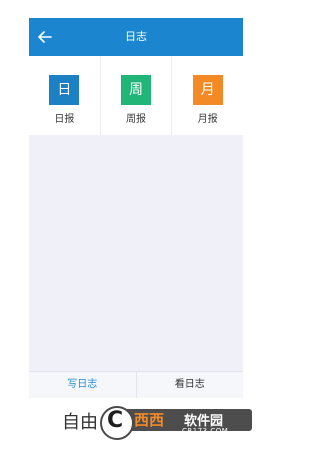 This screenshot has width=320, height=450. Describe the element at coordinates (149, 420) in the screenshot. I see `watermark-brand: 西西` at that location.